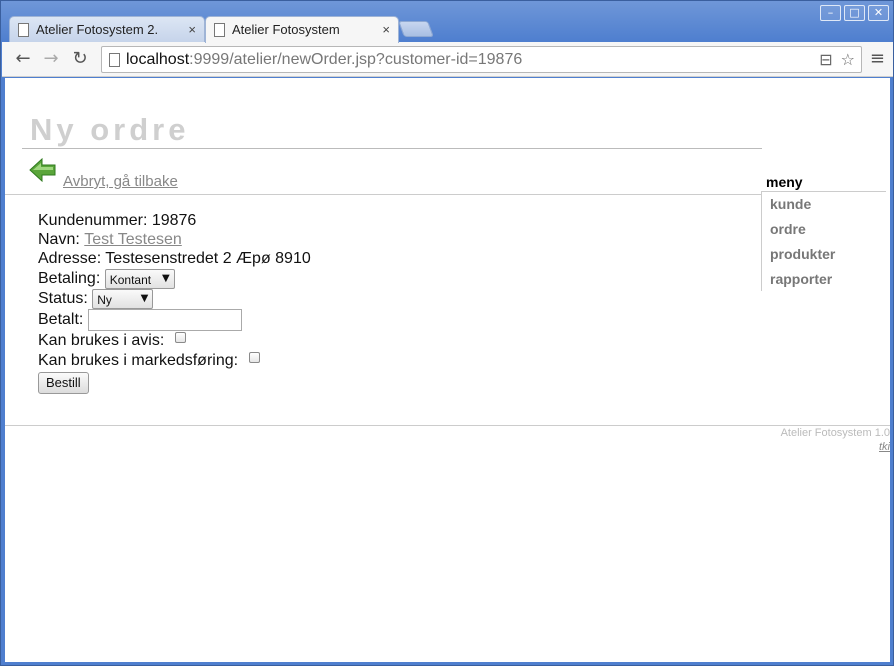 The image size is (894, 666). I want to click on address-bar-actions: ⊟ ☆, so click(837, 59).